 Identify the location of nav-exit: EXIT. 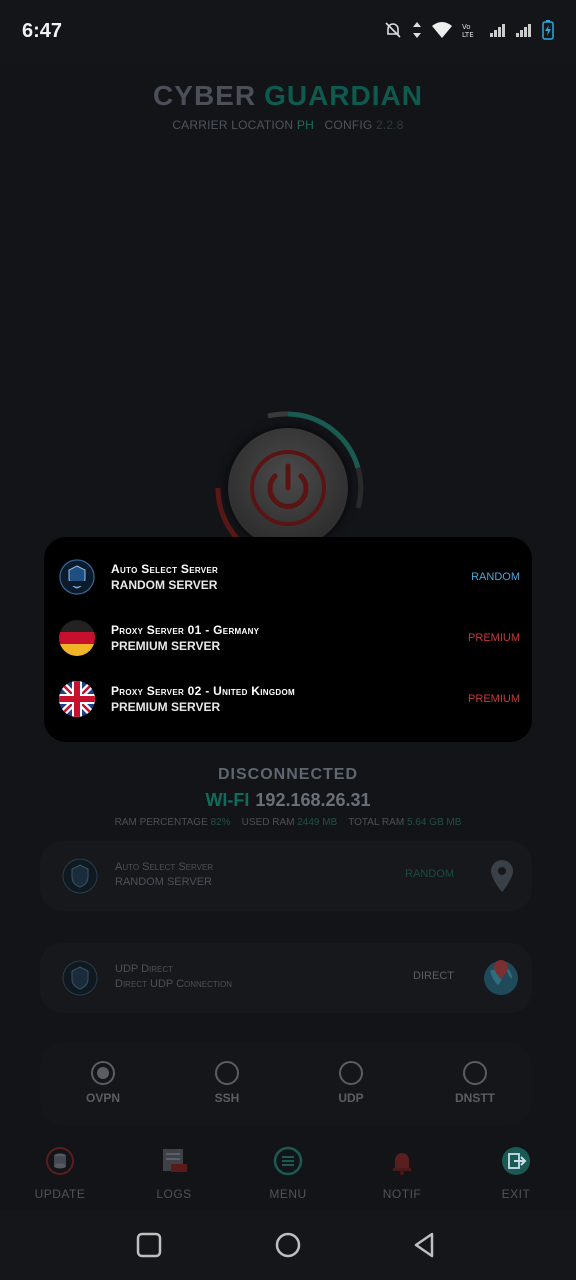
(516, 1173).